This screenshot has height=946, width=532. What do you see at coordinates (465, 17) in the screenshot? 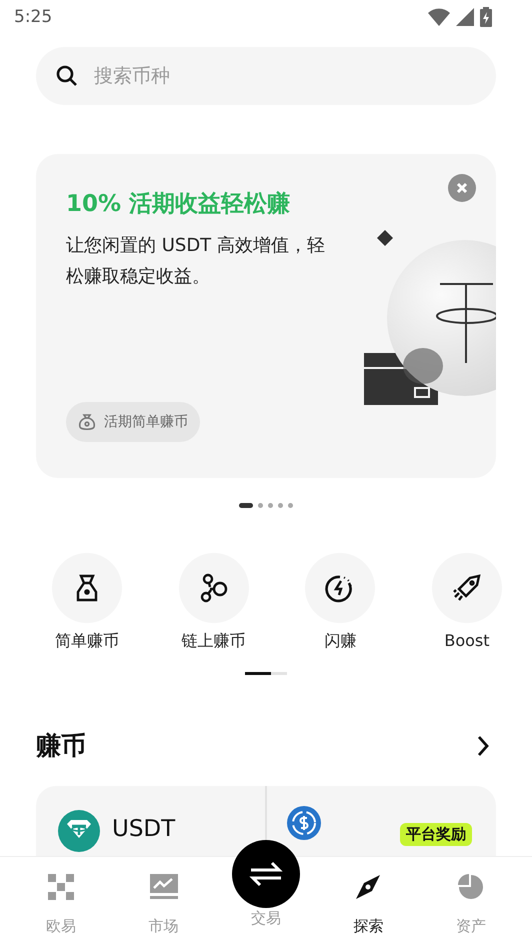
I see `signal-icon` at bounding box center [465, 17].